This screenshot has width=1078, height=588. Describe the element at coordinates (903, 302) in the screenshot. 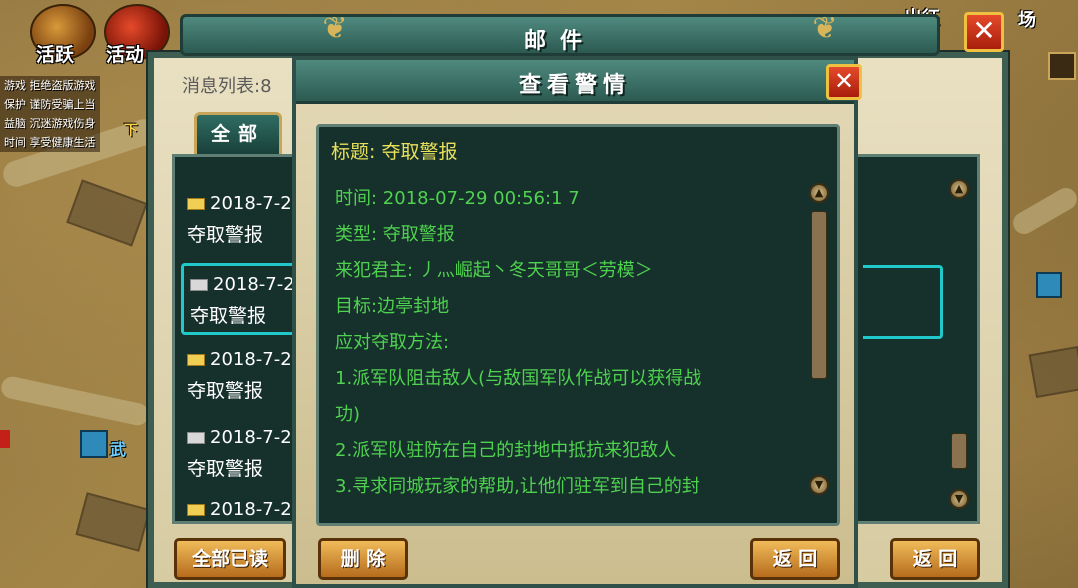

I see `selection-outline` at that location.